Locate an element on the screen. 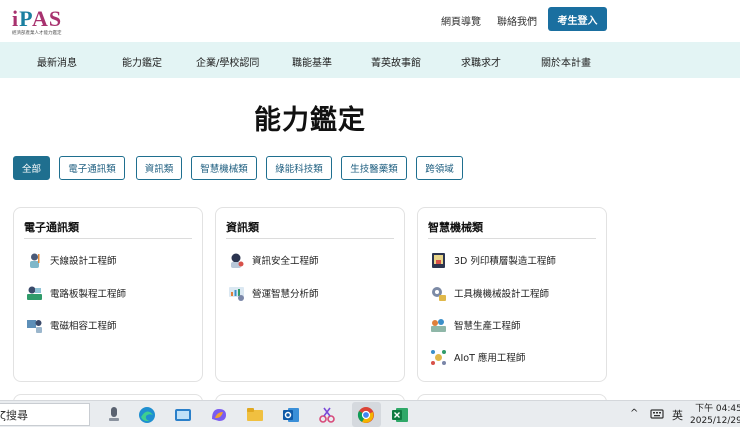  filter-all: 全部 is located at coordinates (31, 168).